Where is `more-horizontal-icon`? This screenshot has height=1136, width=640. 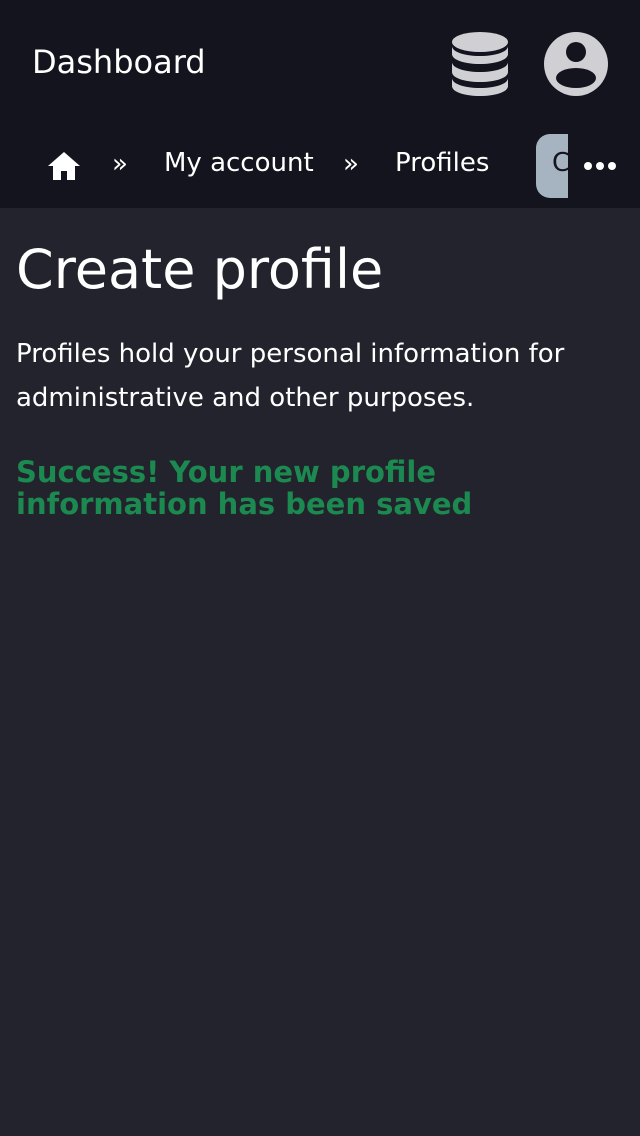 more-horizontal-icon is located at coordinates (600, 166).